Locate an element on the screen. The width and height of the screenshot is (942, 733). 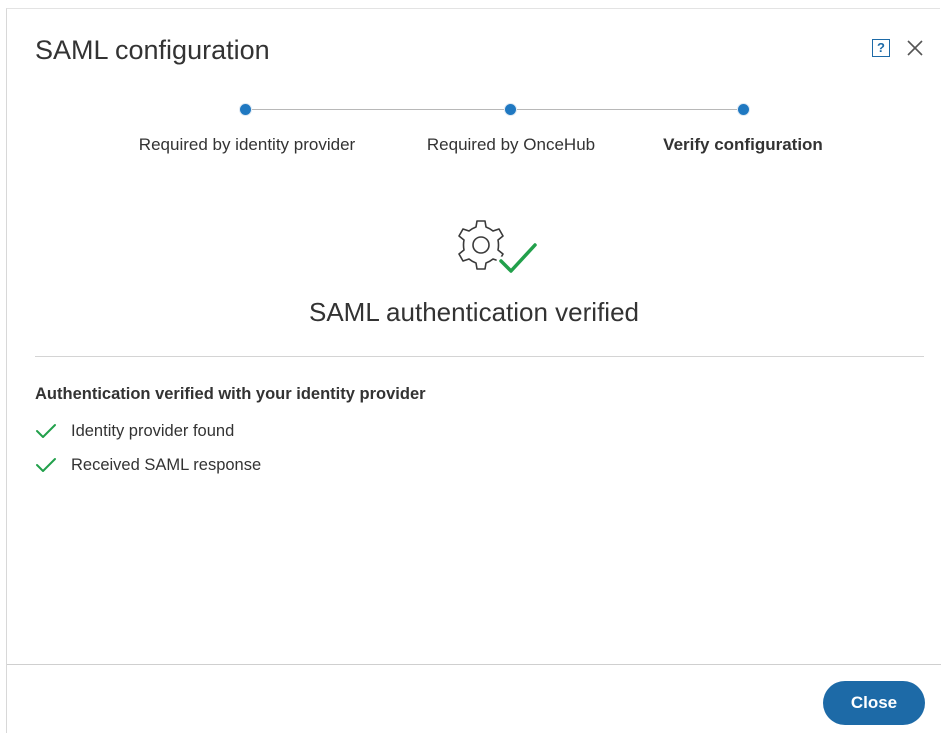
check-item-identity-provider: Identity provider found is located at coordinates (134, 431).